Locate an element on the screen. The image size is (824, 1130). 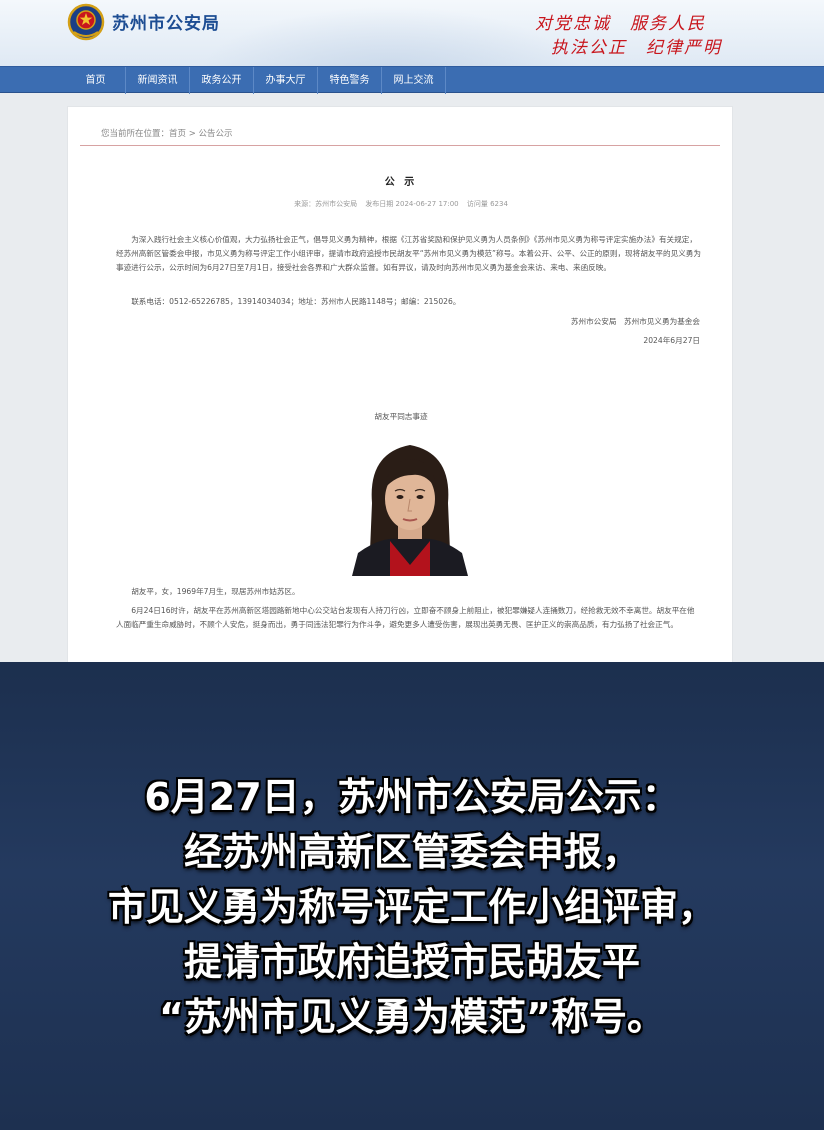
meta-views: 访问量 6234 is located at coordinates (487, 204).